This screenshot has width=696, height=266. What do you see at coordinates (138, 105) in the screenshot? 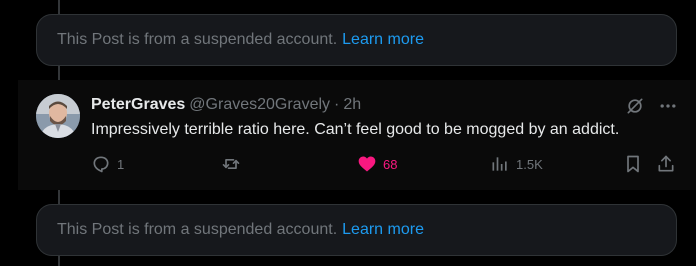
I see `display-name: PeterGraves` at bounding box center [138, 105].